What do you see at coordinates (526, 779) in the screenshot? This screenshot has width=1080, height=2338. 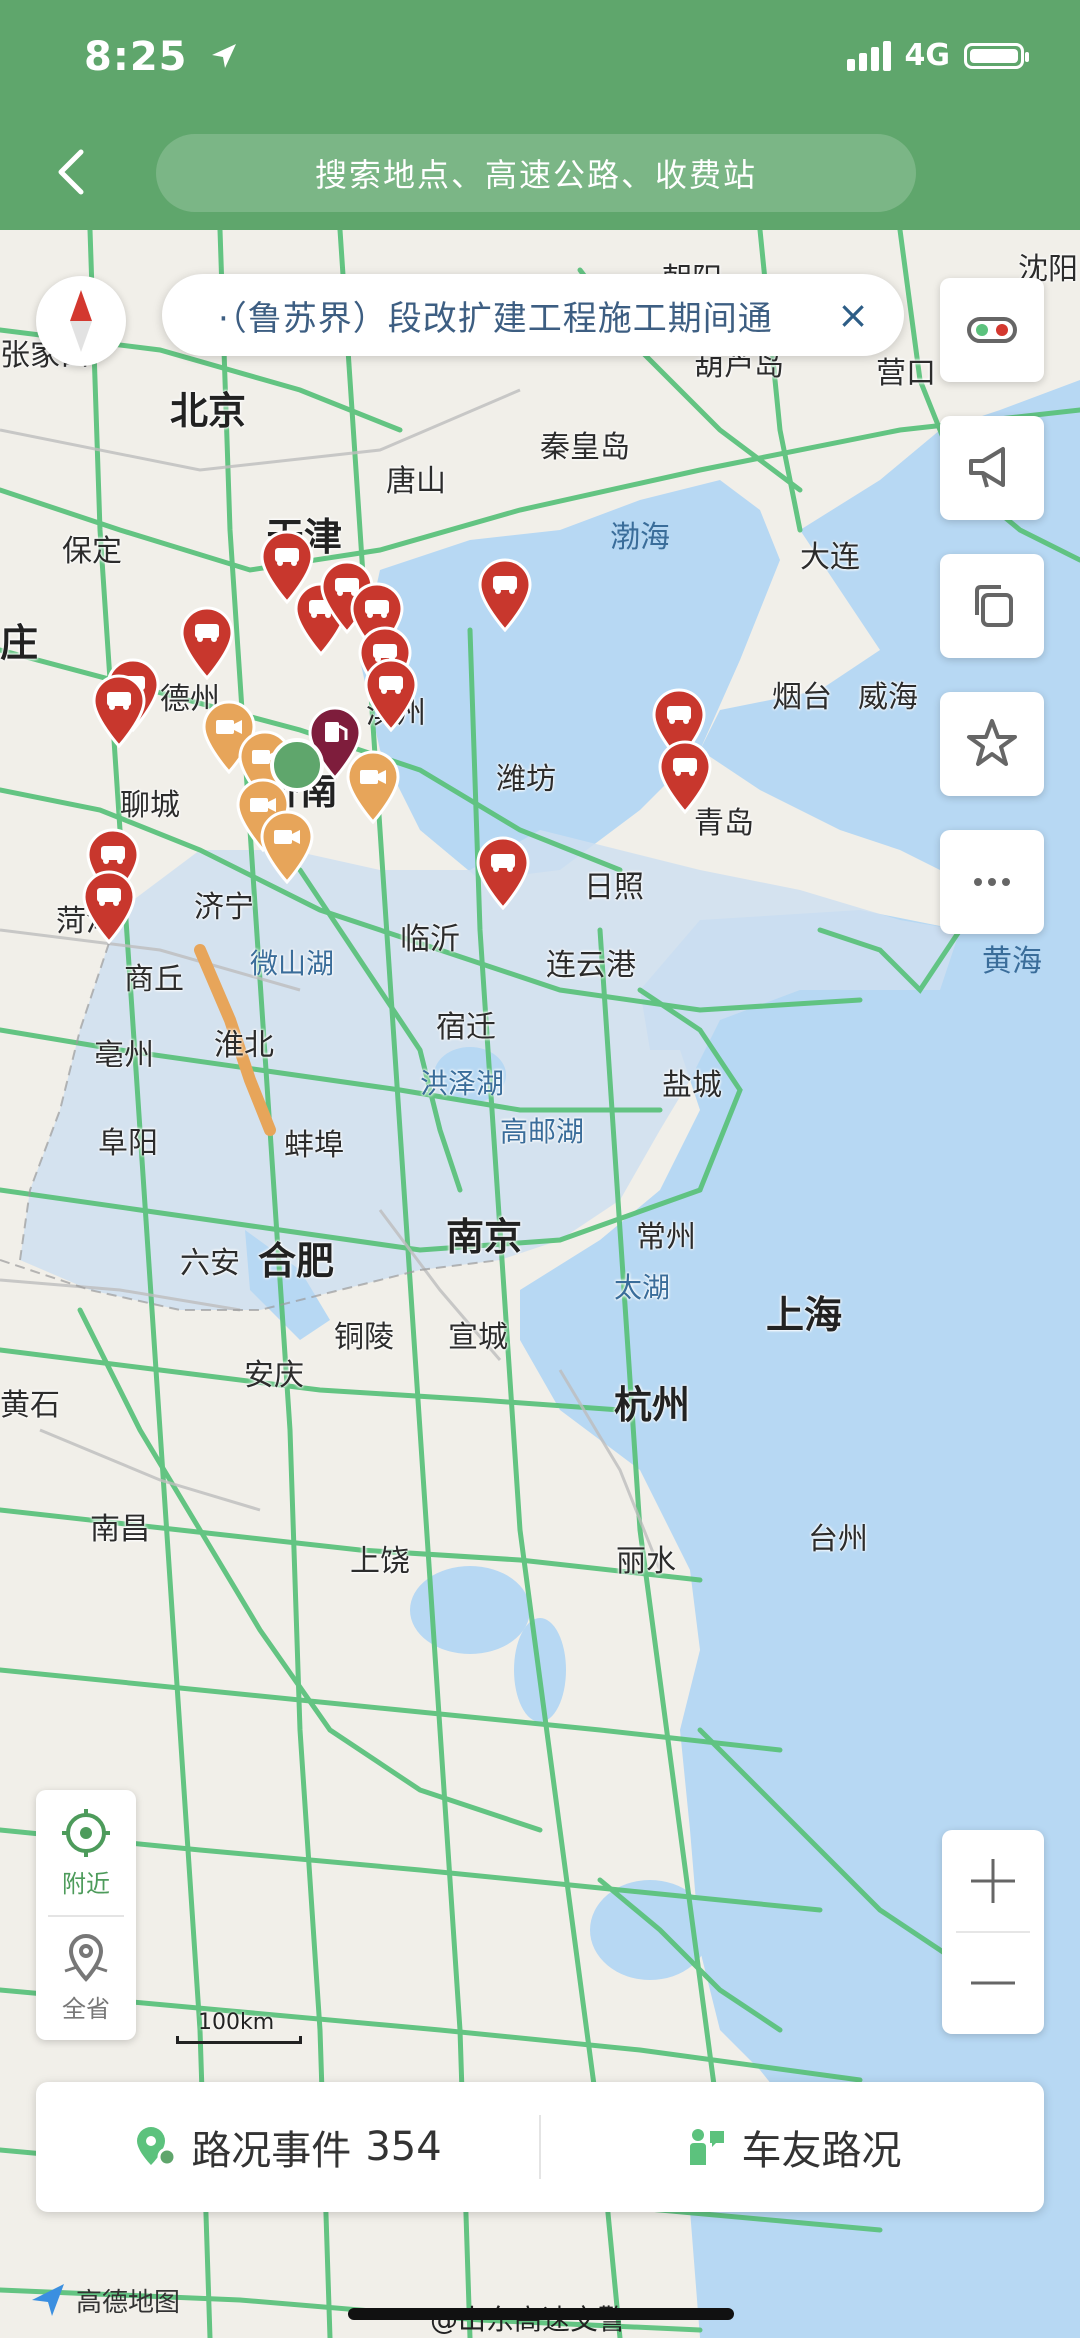 I see `map-label: 潍坊` at bounding box center [526, 779].